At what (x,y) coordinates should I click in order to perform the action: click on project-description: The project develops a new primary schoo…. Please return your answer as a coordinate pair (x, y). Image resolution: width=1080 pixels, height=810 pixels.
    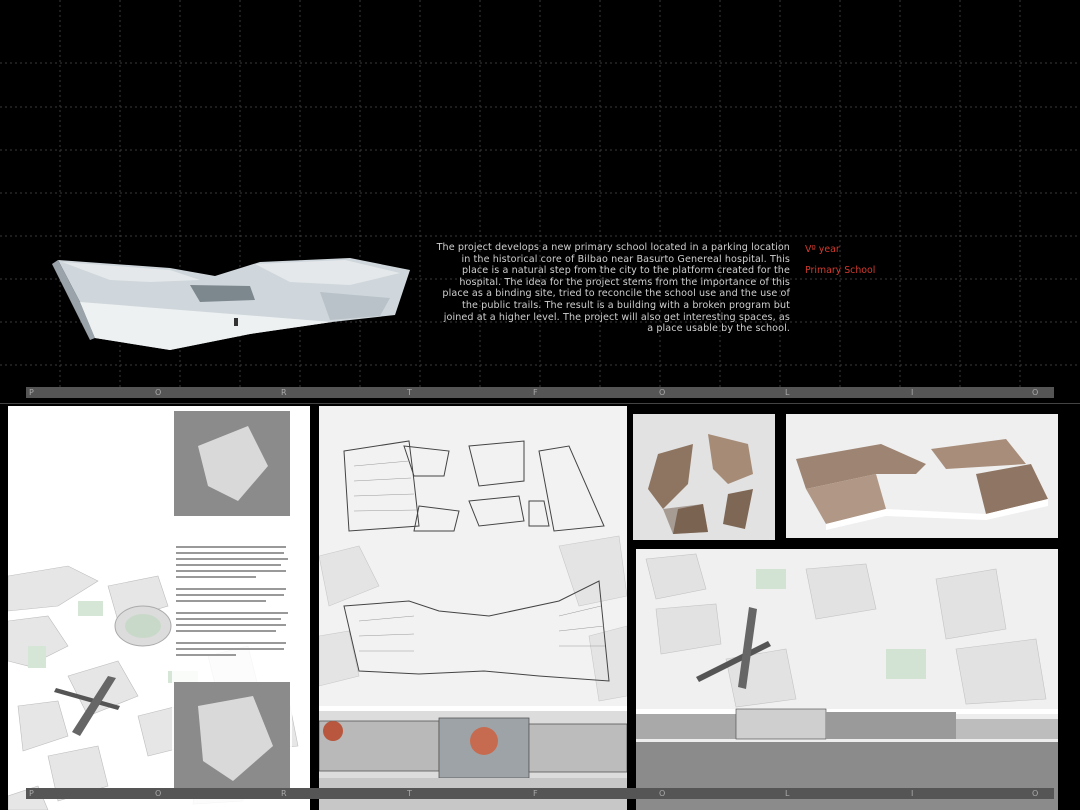
    Looking at the image, I should click on (613, 288).